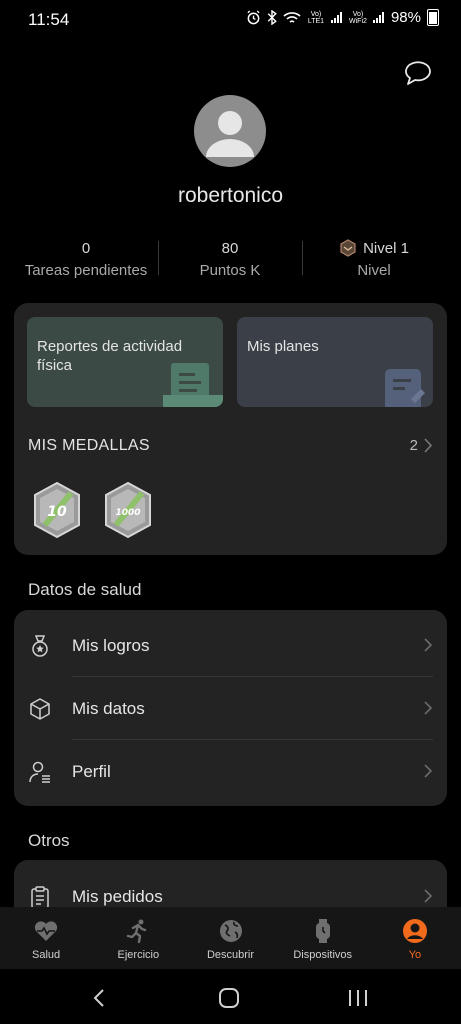 Image resolution: width=461 pixels, height=1024 pixels. Describe the element at coordinates (316, 17) in the screenshot. I see `volte1-label: Vo) LTE1` at that location.